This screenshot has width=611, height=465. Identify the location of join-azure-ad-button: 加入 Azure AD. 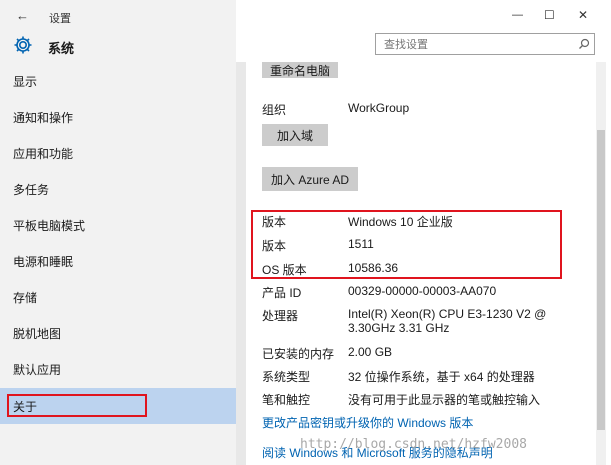
(310, 179).